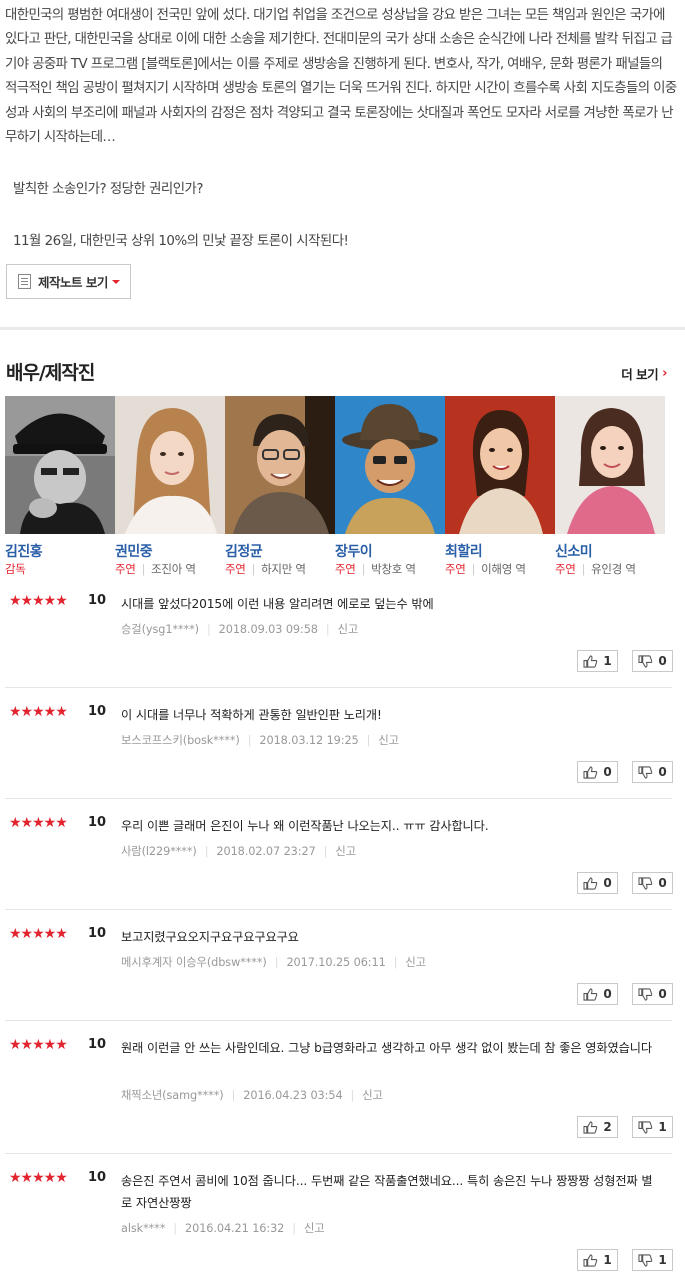  What do you see at coordinates (134, 551) in the screenshot?
I see `cast-name: 권민중` at bounding box center [134, 551].